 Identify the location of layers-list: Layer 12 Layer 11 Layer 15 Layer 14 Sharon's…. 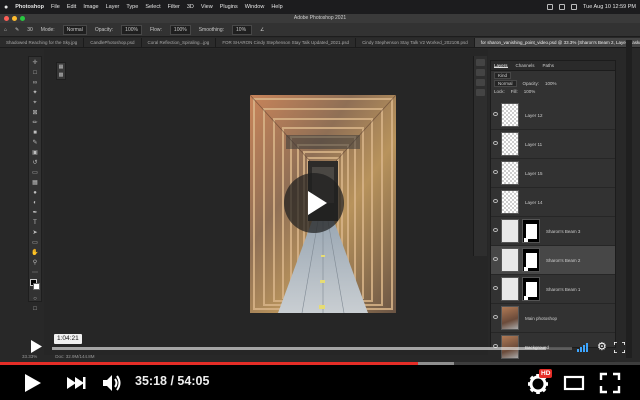
(553, 231).